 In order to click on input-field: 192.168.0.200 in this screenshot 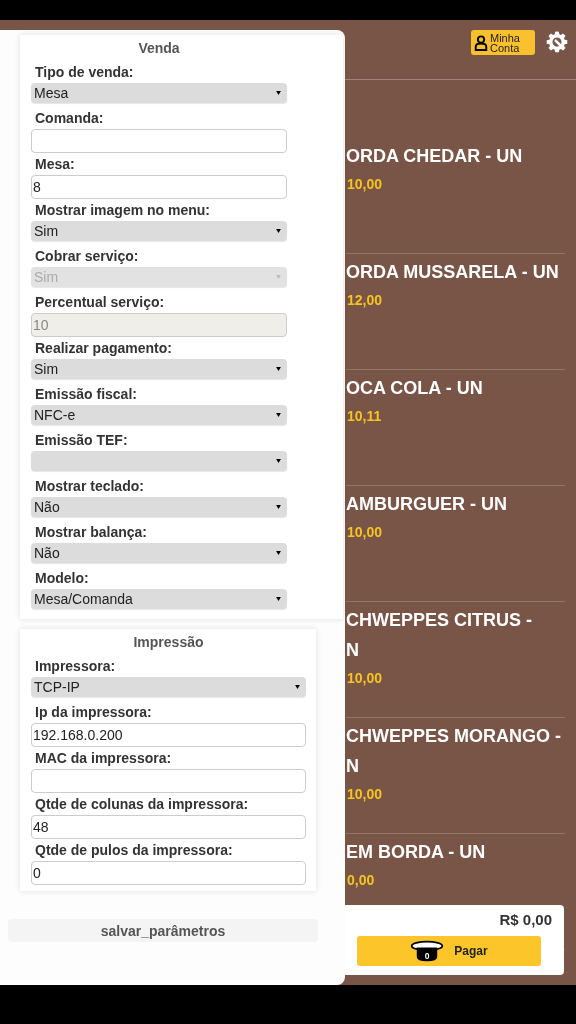, I will do `click(168, 735)`.